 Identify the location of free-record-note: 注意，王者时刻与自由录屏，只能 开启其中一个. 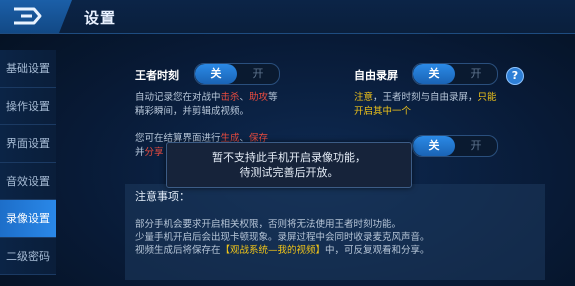
(425, 105).